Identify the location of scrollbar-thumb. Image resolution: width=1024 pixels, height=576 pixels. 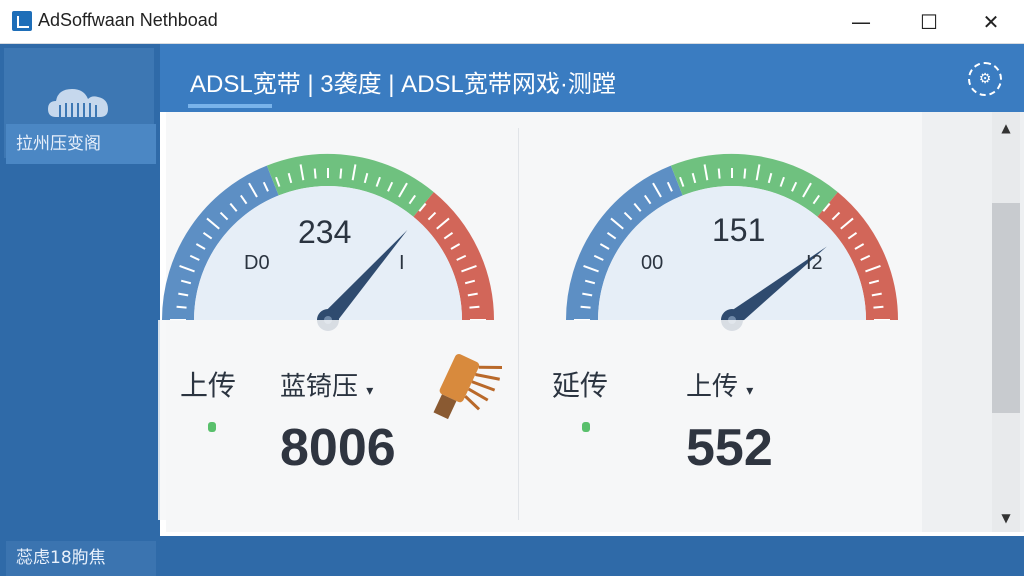
(1006, 308).